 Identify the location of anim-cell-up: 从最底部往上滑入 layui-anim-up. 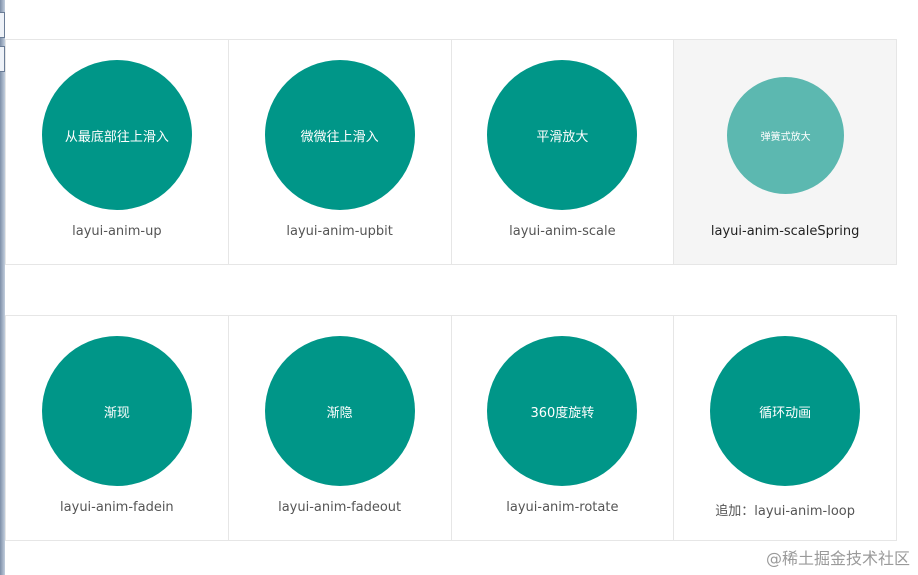
(117, 152).